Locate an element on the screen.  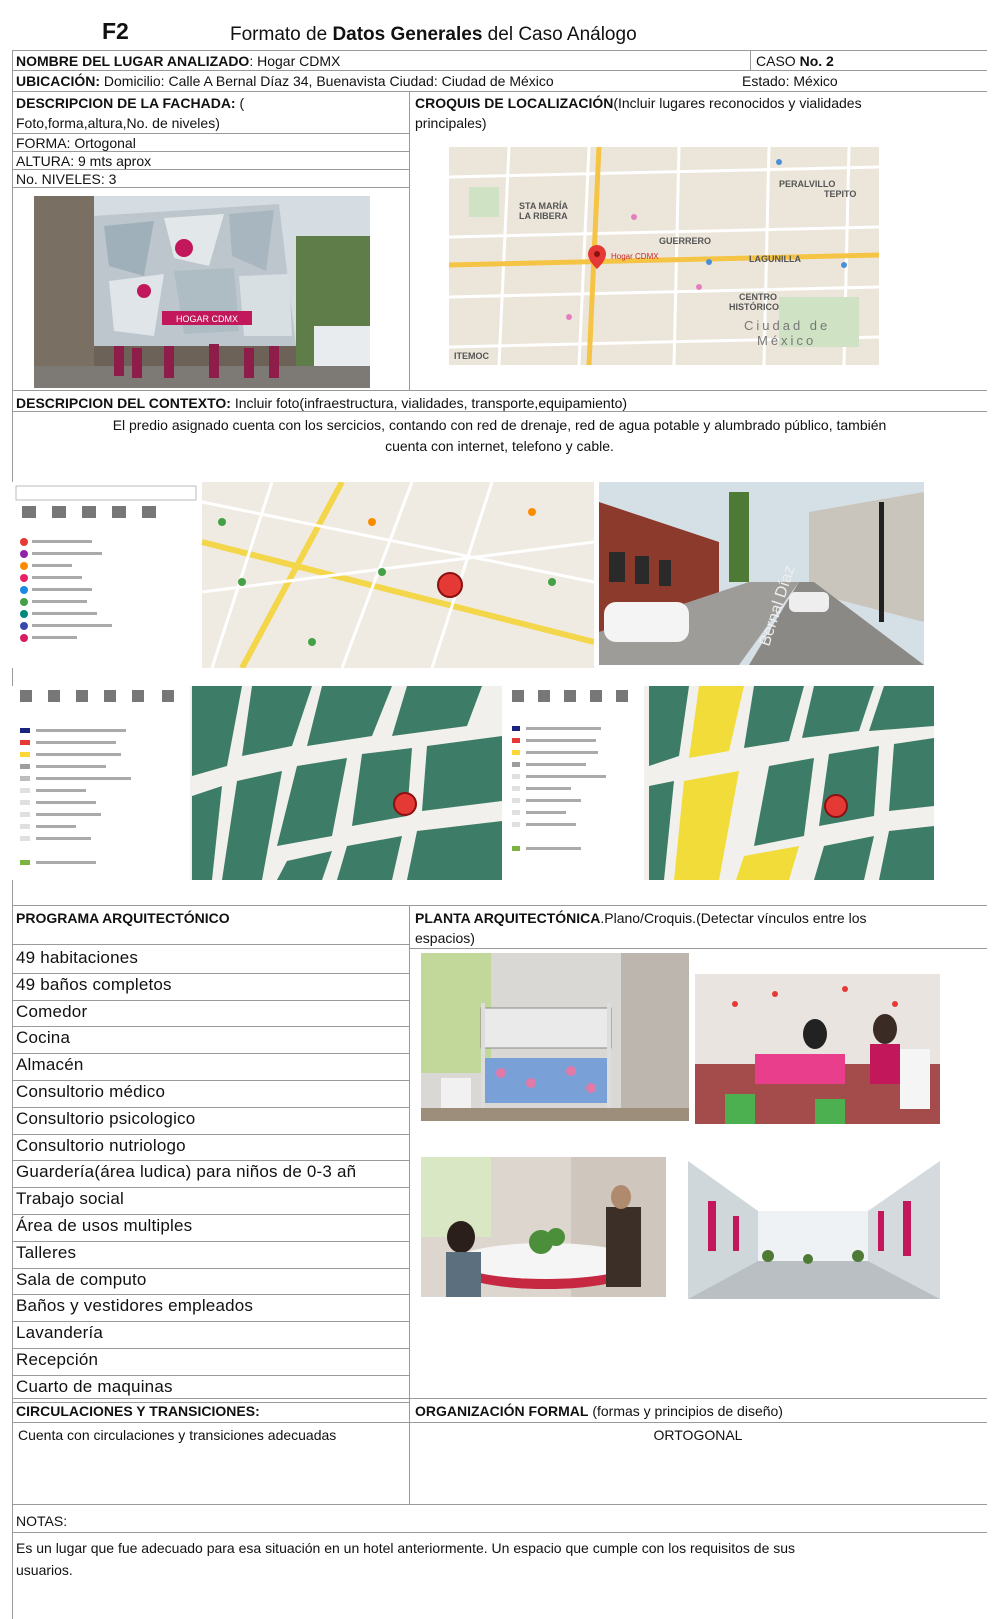
nursery-photo is located at coordinates (817, 1049).